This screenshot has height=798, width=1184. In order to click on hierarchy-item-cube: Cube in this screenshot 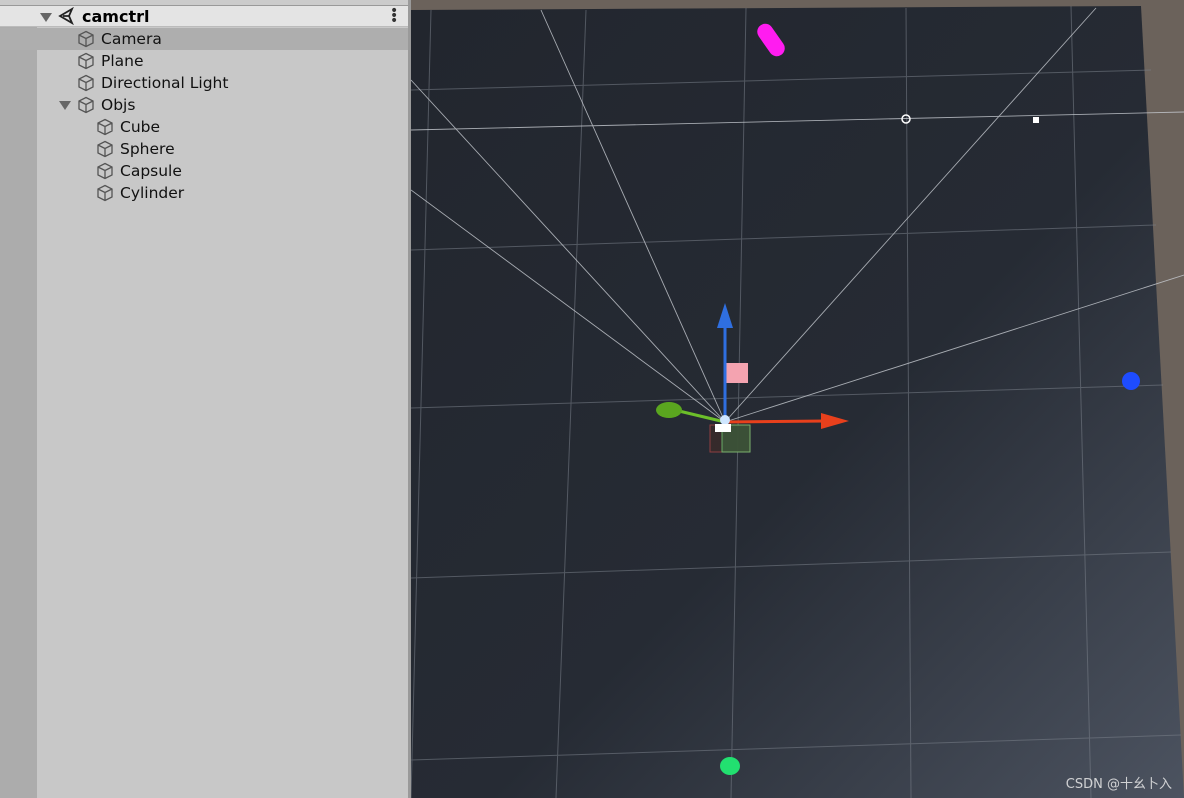, I will do `click(204, 127)`.